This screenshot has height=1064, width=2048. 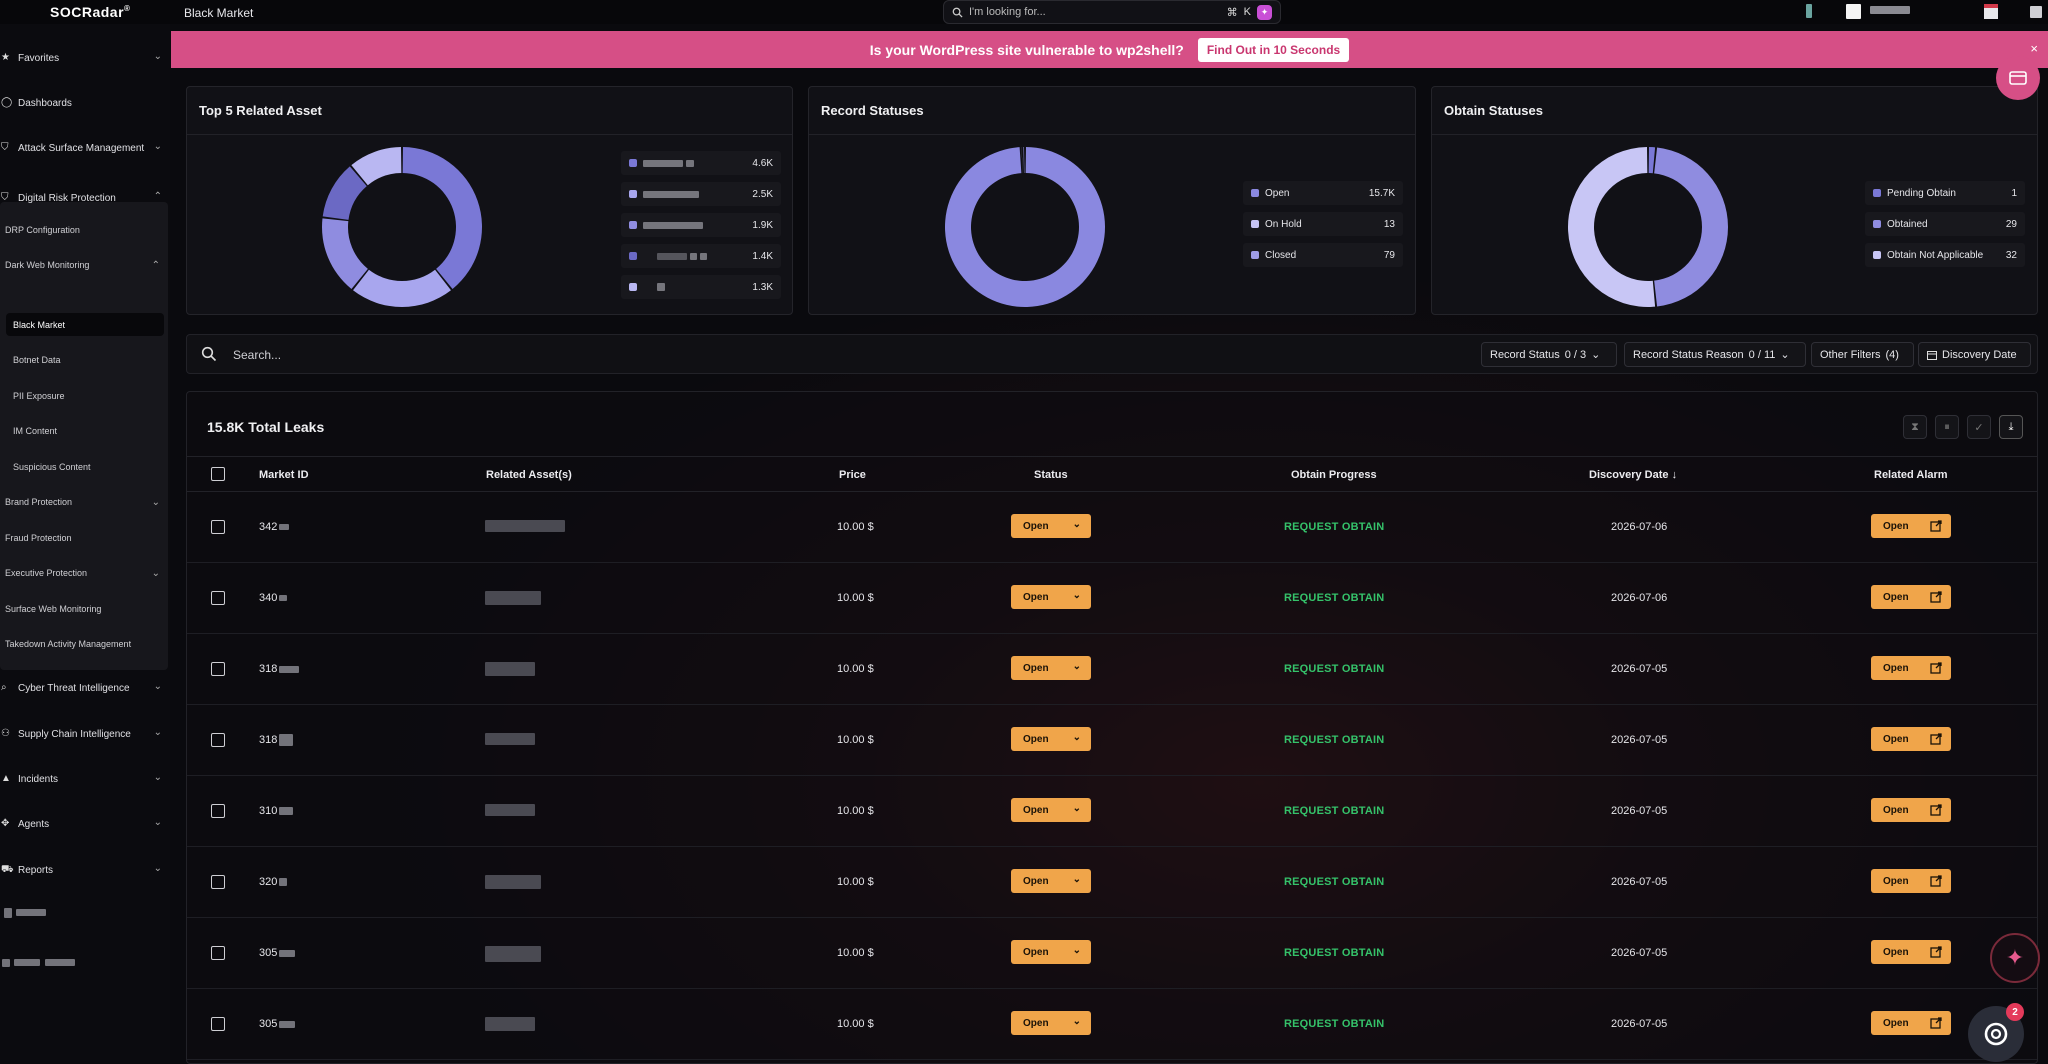 I want to click on col-obtain-progress: Obtain Progress, so click(x=1334, y=475).